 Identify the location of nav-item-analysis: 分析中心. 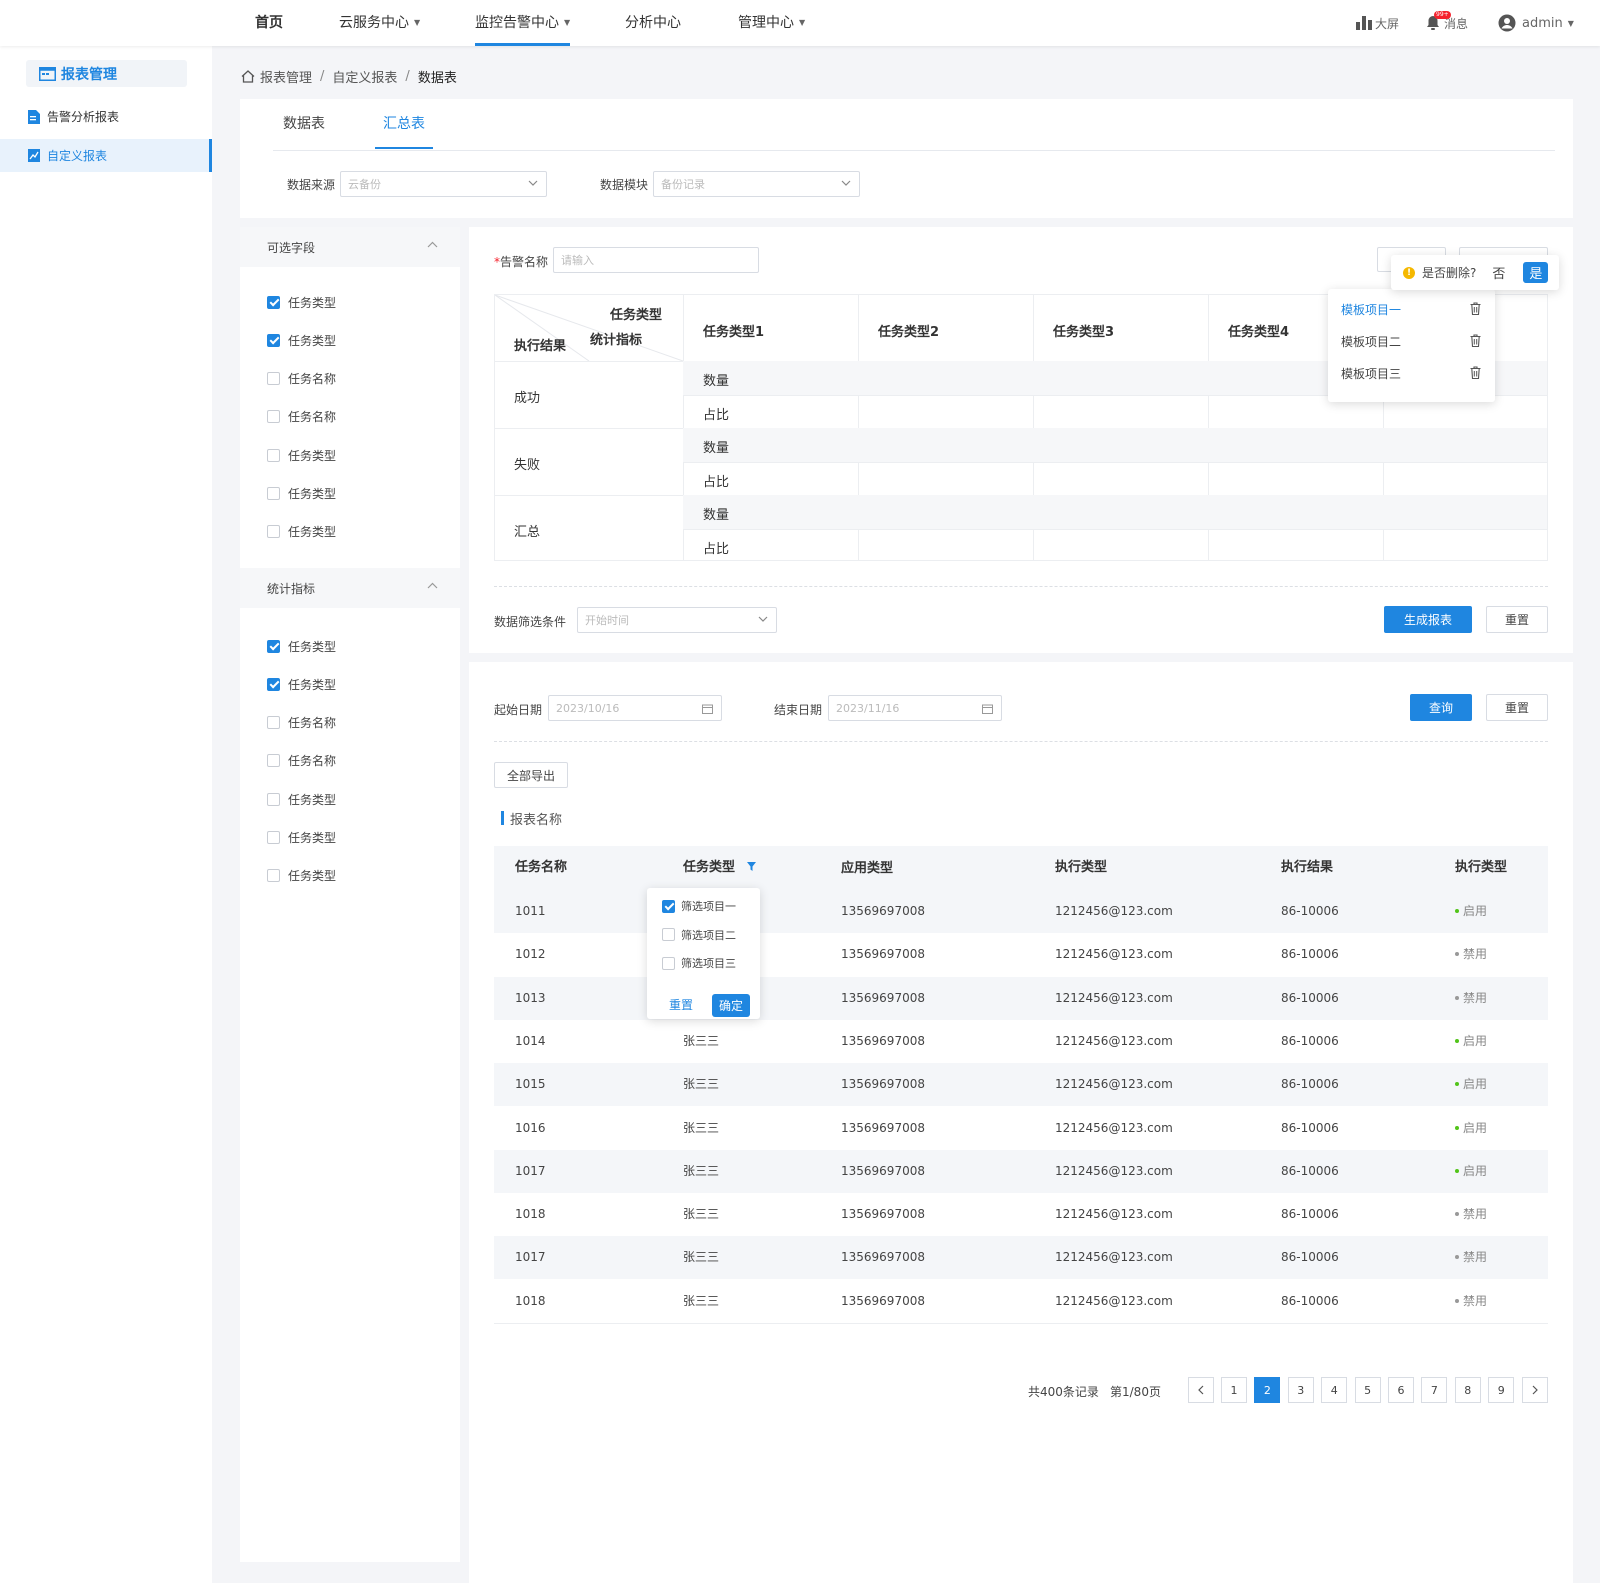
(653, 23).